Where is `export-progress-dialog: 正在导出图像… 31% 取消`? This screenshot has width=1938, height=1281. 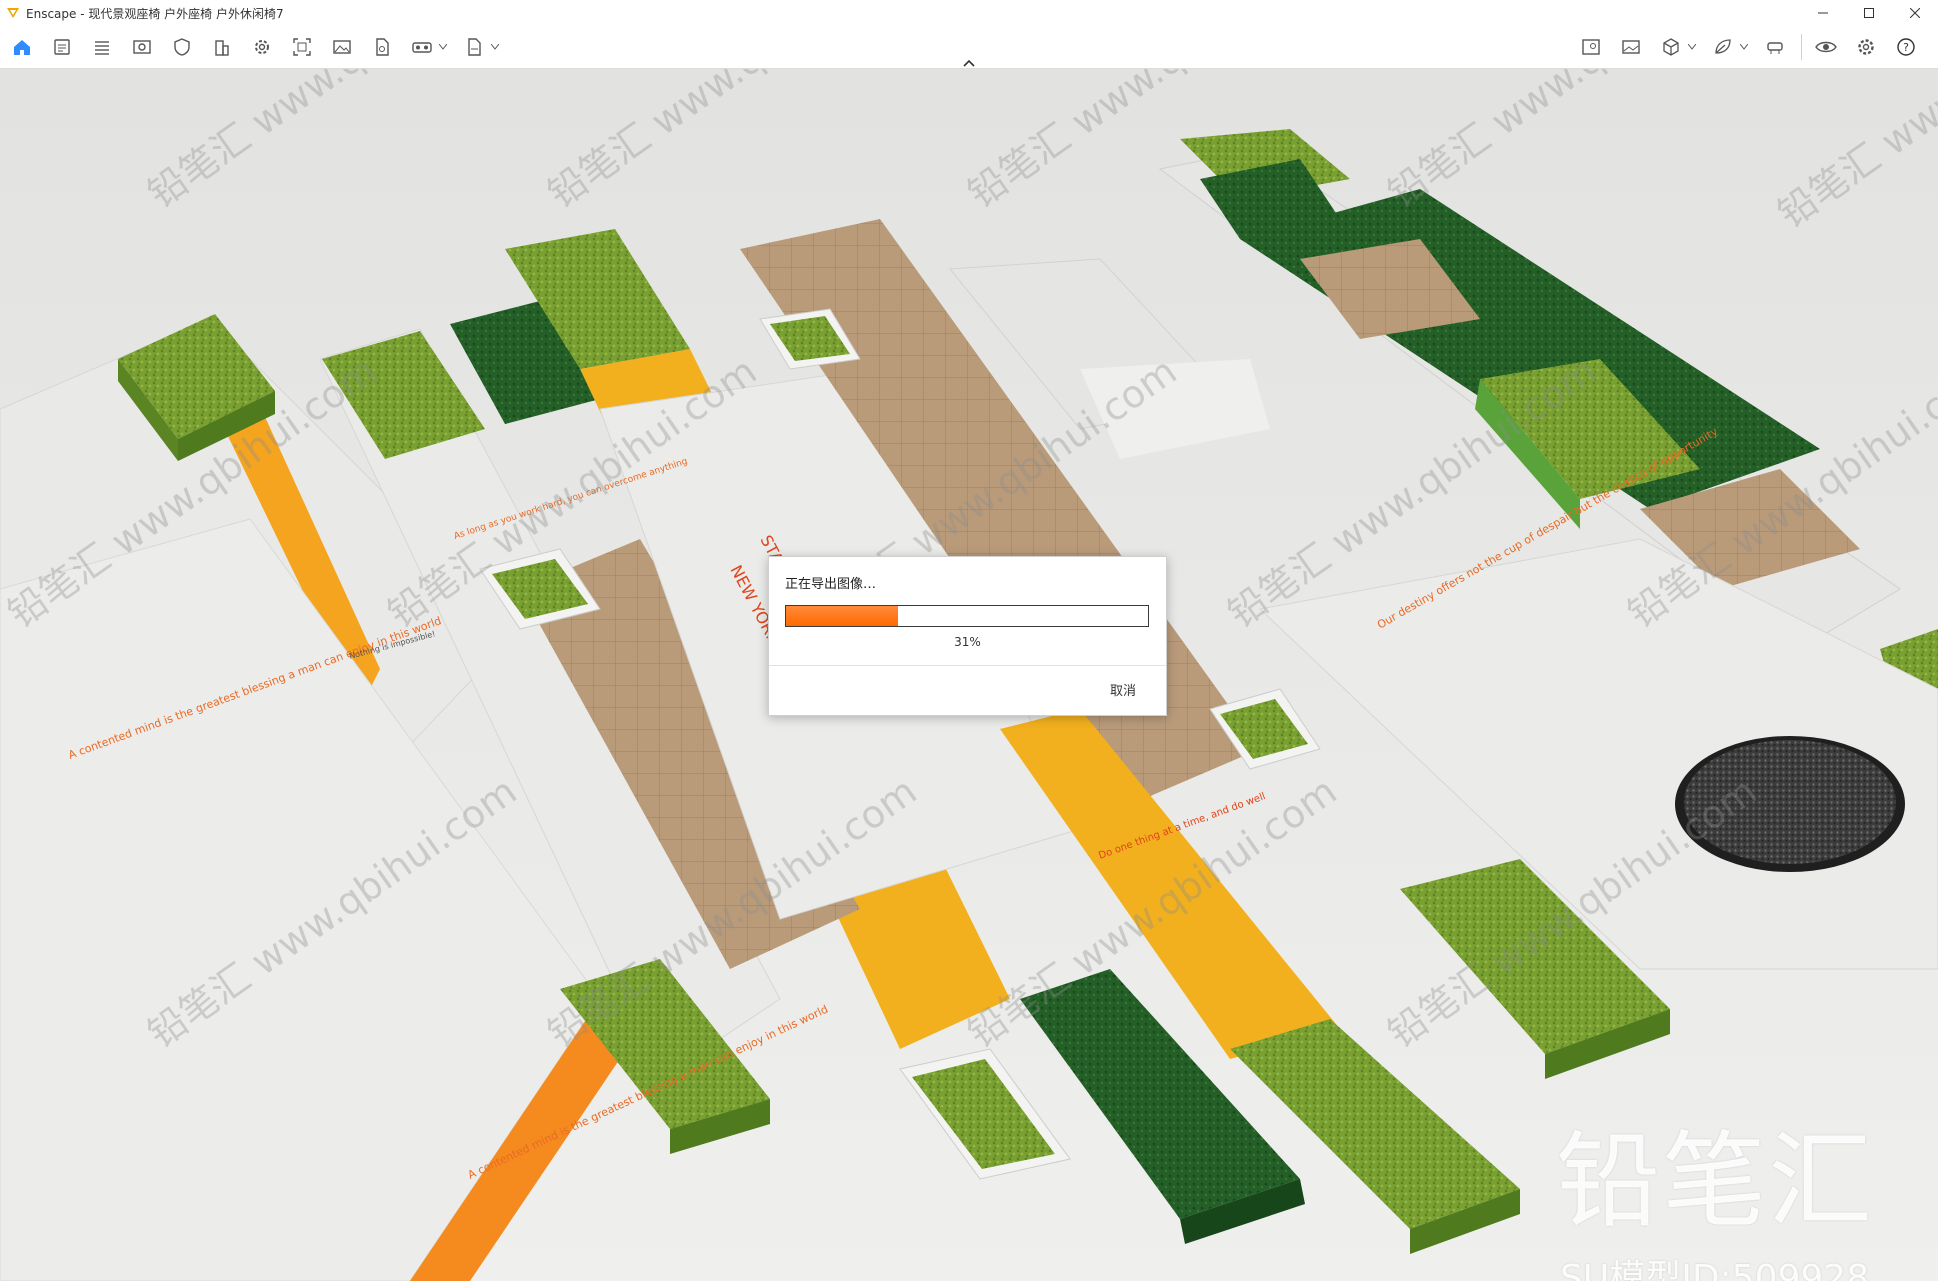 export-progress-dialog: 正在导出图像… 31% 取消 is located at coordinates (967, 636).